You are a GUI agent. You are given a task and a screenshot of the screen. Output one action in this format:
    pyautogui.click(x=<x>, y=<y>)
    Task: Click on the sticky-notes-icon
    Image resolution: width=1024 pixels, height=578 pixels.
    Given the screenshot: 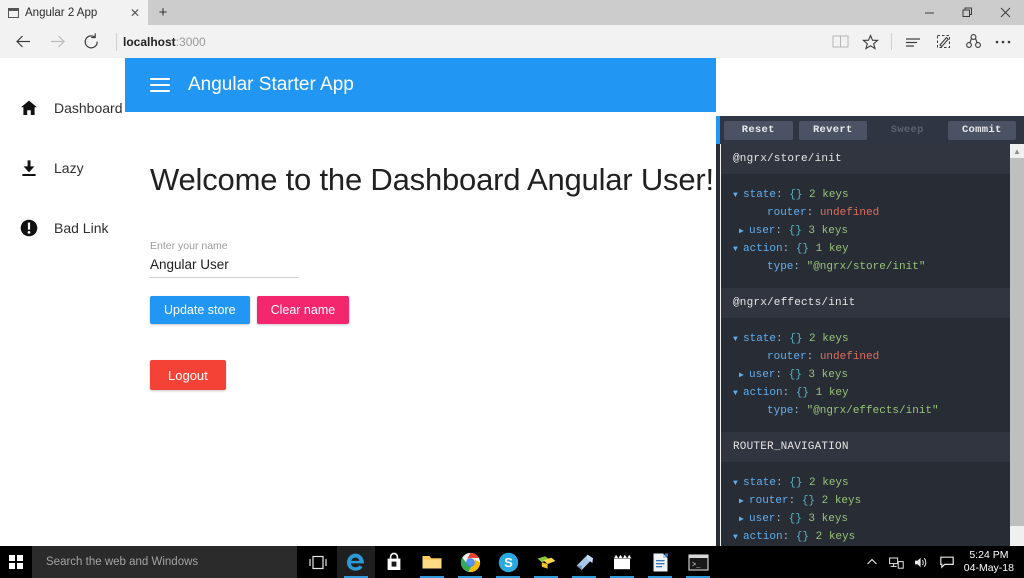 What is the action you would take?
    pyautogui.click(x=546, y=562)
    